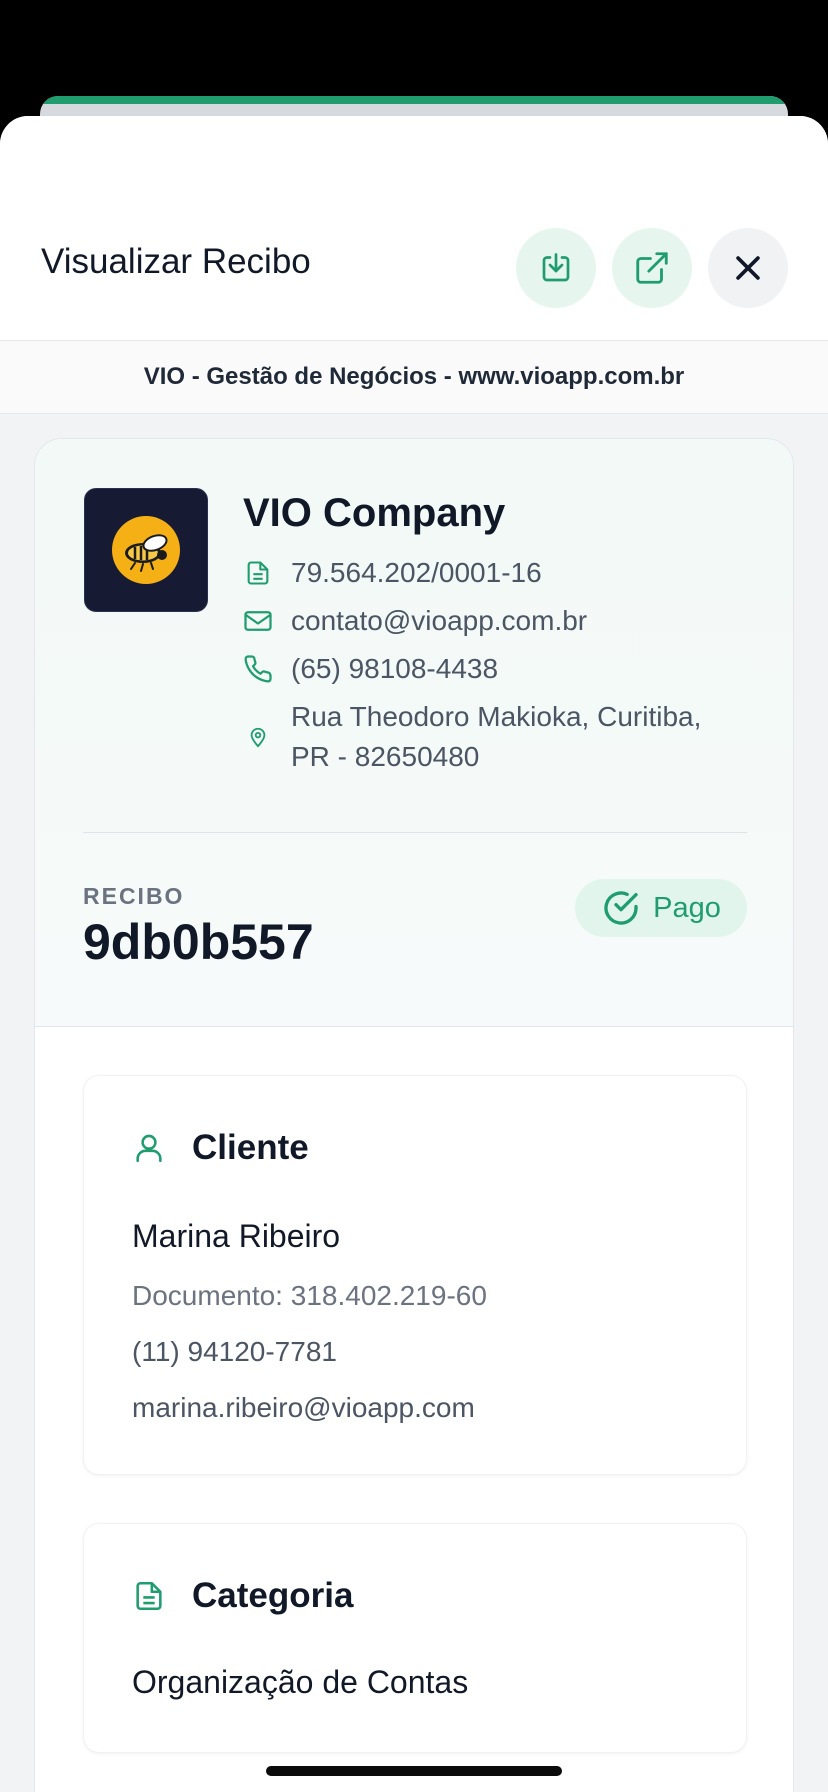 The image size is (828, 1792). What do you see at coordinates (415, 832) in the screenshot?
I see `header-divider` at bounding box center [415, 832].